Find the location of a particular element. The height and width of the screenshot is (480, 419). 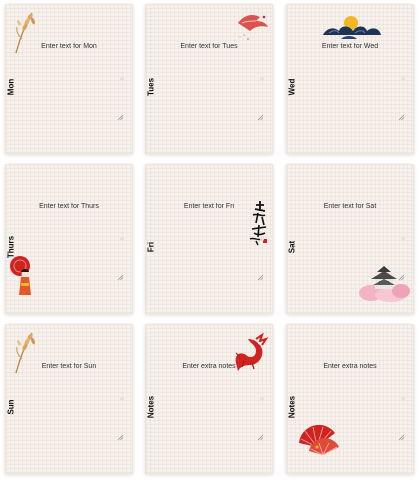

card-prompt-text: Enter text for Fri is located at coordinates (209, 206).